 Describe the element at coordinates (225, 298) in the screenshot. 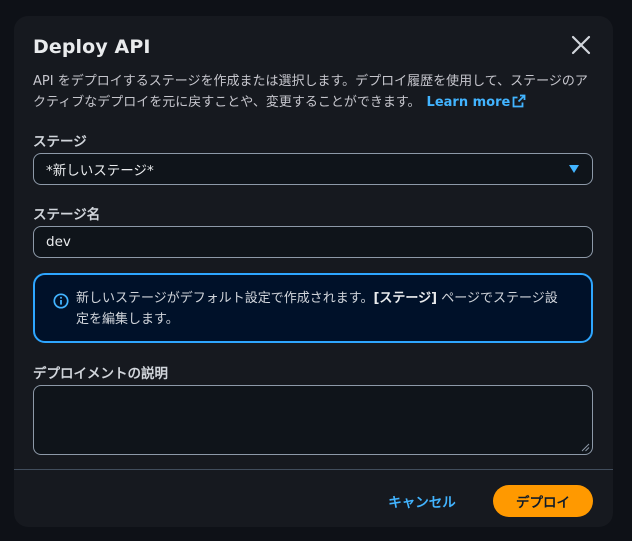

I see `alert-text-before: 新しいステージがデフォルト設定で作成されます。` at that location.